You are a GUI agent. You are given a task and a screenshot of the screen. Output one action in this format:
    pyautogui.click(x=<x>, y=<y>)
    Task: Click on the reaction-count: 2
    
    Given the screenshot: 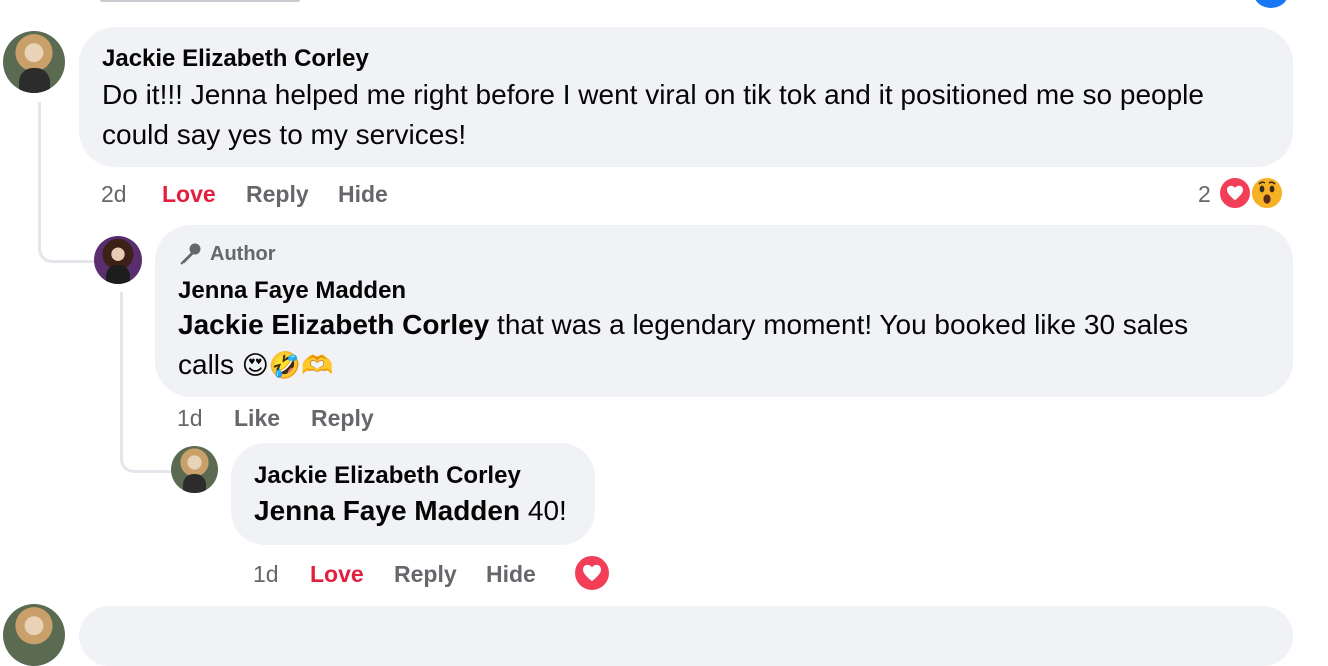 What is the action you would take?
    pyautogui.click(x=1204, y=194)
    